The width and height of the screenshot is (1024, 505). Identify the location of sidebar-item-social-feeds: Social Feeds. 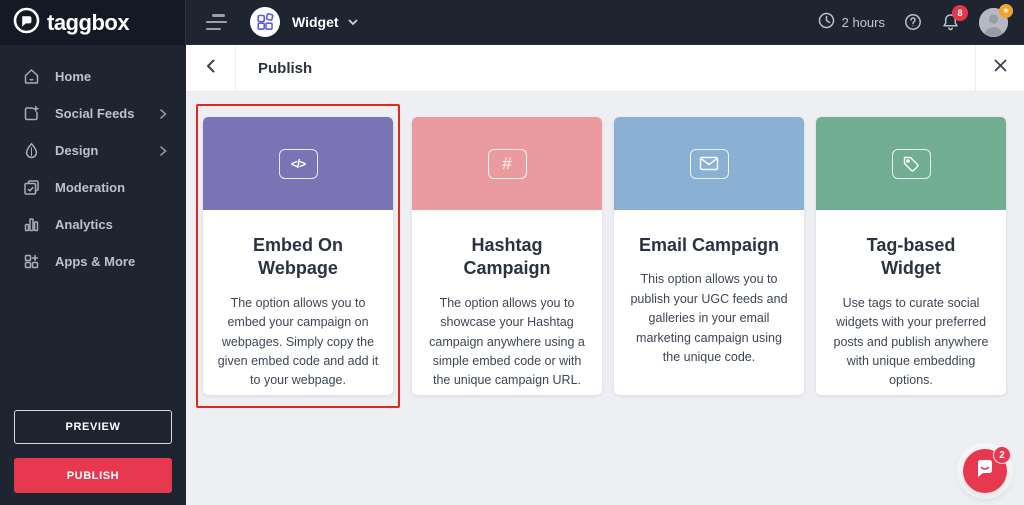
(93, 113).